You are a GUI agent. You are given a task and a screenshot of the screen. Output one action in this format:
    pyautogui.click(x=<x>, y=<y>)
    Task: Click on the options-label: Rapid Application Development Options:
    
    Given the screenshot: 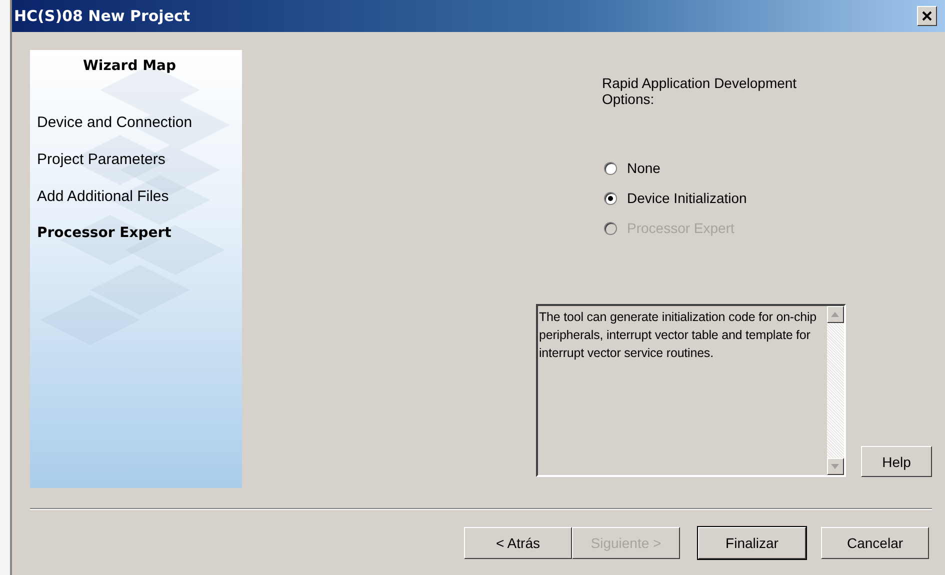 What is the action you would take?
    pyautogui.click(x=700, y=91)
    